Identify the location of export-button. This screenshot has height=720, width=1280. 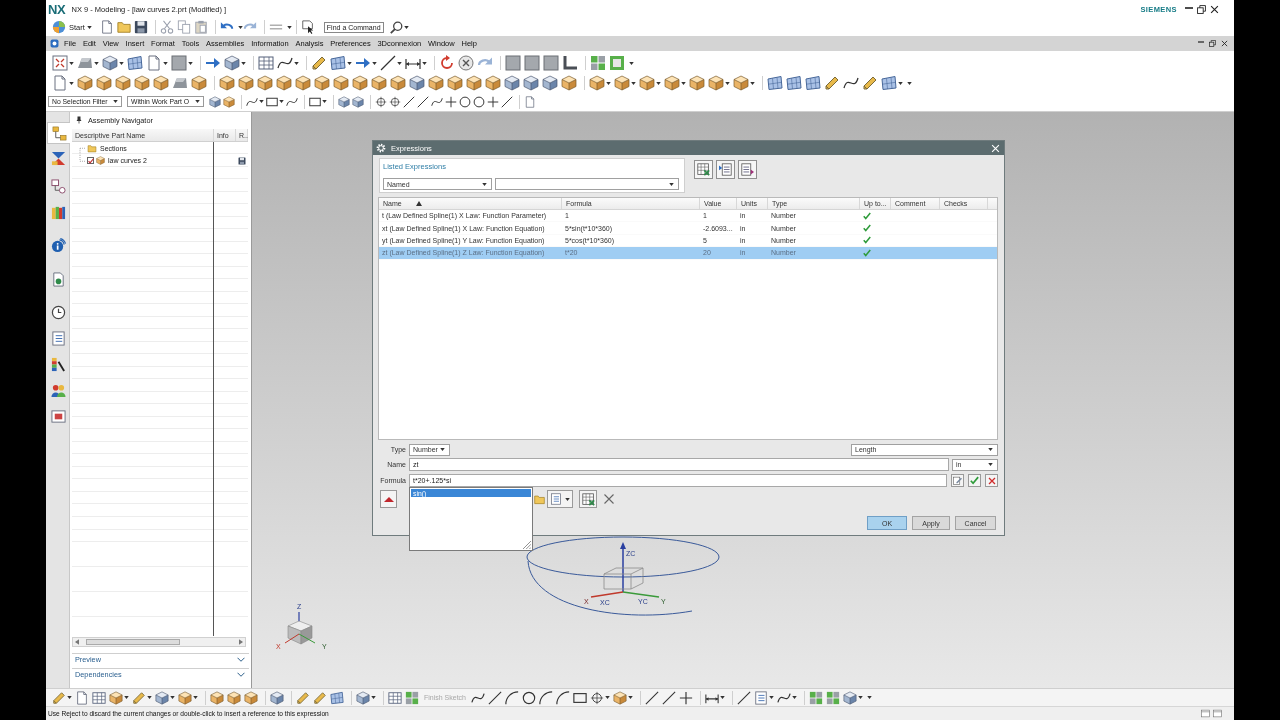
(747, 169).